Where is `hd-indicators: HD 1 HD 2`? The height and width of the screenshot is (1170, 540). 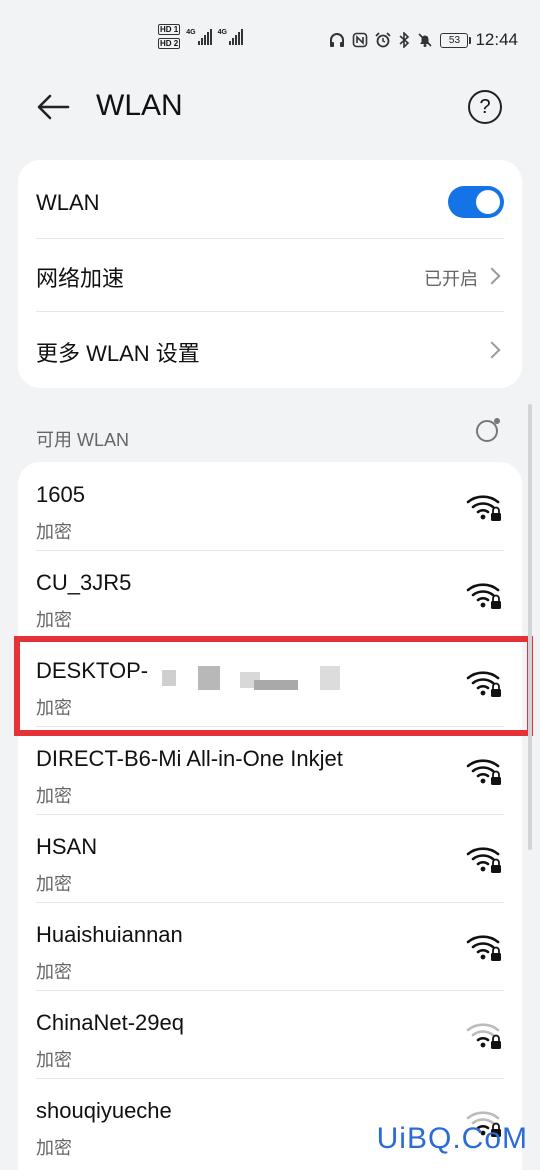
hd-indicators: HD 1 HD 2 is located at coordinates (169, 36).